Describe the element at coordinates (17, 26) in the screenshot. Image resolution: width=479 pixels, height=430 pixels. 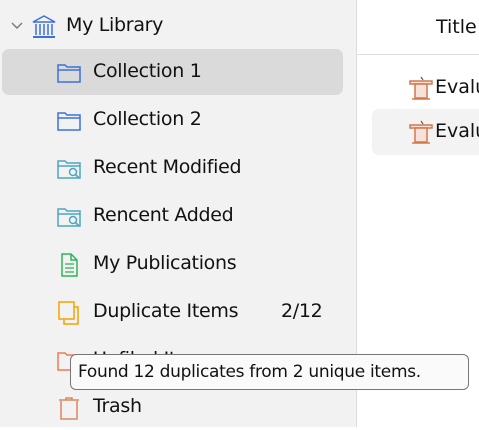
I see `chevron-down-icon` at that location.